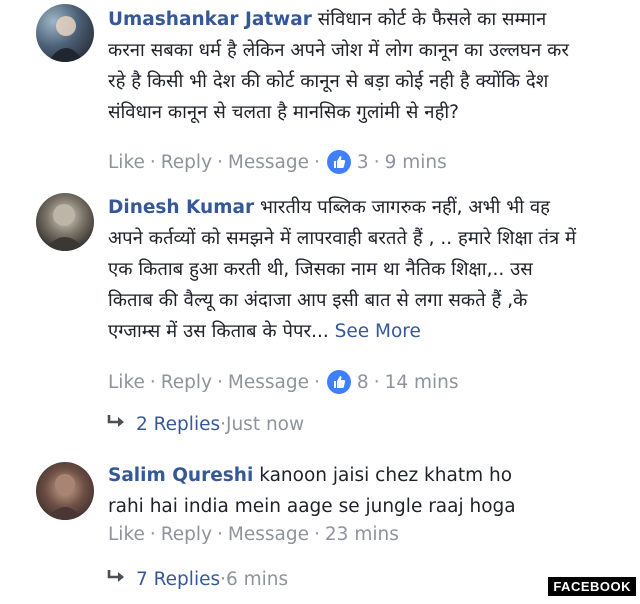 This screenshot has height=604, width=640. I want to click on view-replies-link: 2 Replies, so click(178, 424).